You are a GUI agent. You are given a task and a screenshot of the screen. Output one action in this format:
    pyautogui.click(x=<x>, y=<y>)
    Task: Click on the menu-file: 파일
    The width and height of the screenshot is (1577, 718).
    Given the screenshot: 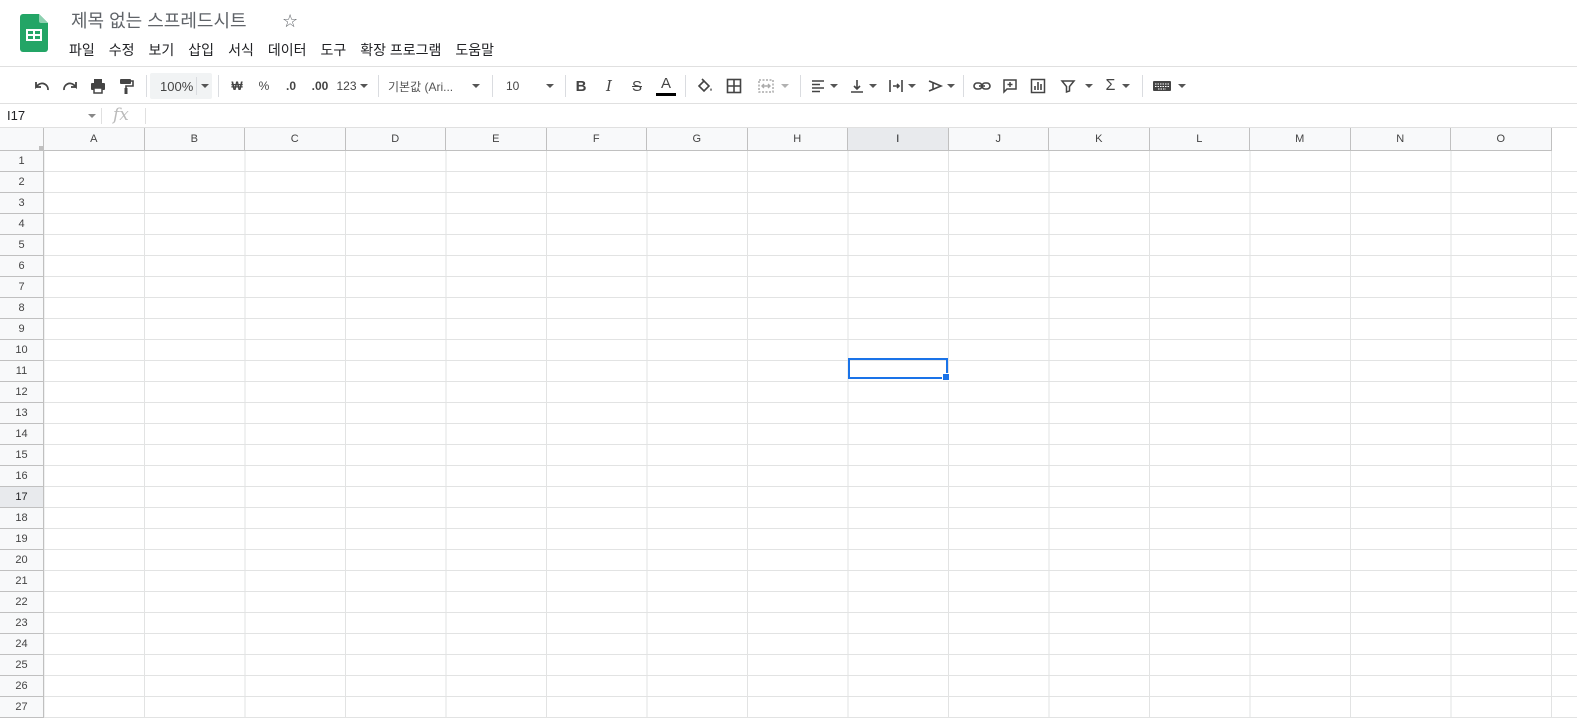 What is the action you would take?
    pyautogui.click(x=82, y=50)
    